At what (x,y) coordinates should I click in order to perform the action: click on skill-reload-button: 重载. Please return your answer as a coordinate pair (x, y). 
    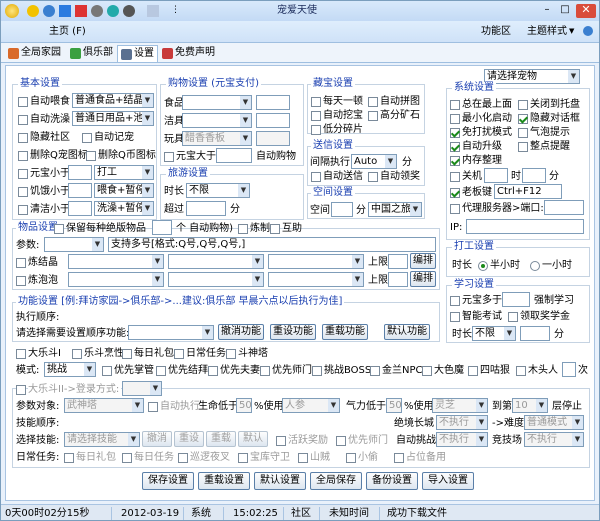
    Looking at the image, I should click on (221, 439).